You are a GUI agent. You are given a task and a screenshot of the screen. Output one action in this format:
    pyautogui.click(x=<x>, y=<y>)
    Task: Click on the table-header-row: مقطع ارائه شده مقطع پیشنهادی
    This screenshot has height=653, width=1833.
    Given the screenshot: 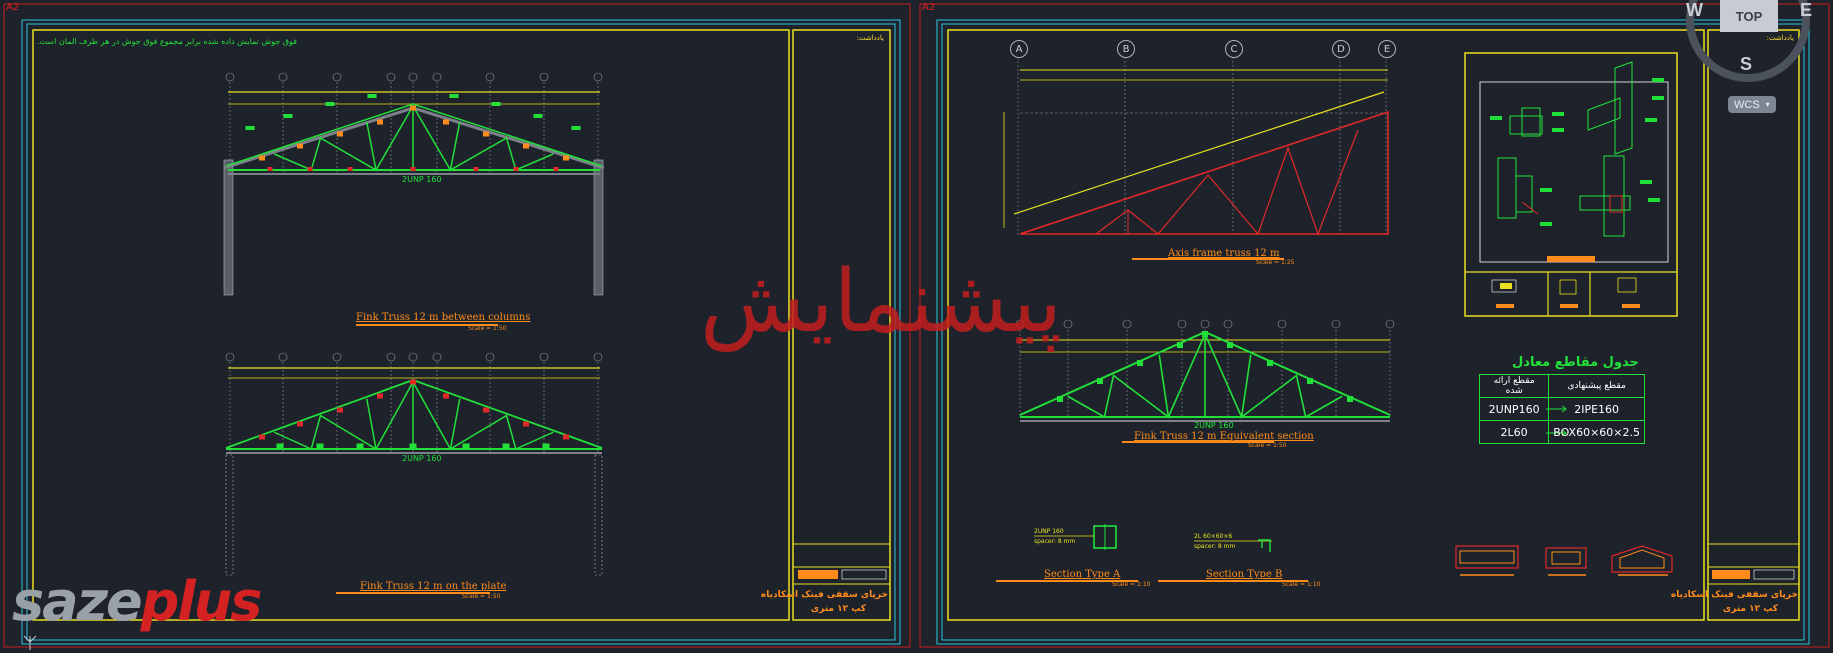 What is the action you would take?
    pyautogui.click(x=1561, y=386)
    